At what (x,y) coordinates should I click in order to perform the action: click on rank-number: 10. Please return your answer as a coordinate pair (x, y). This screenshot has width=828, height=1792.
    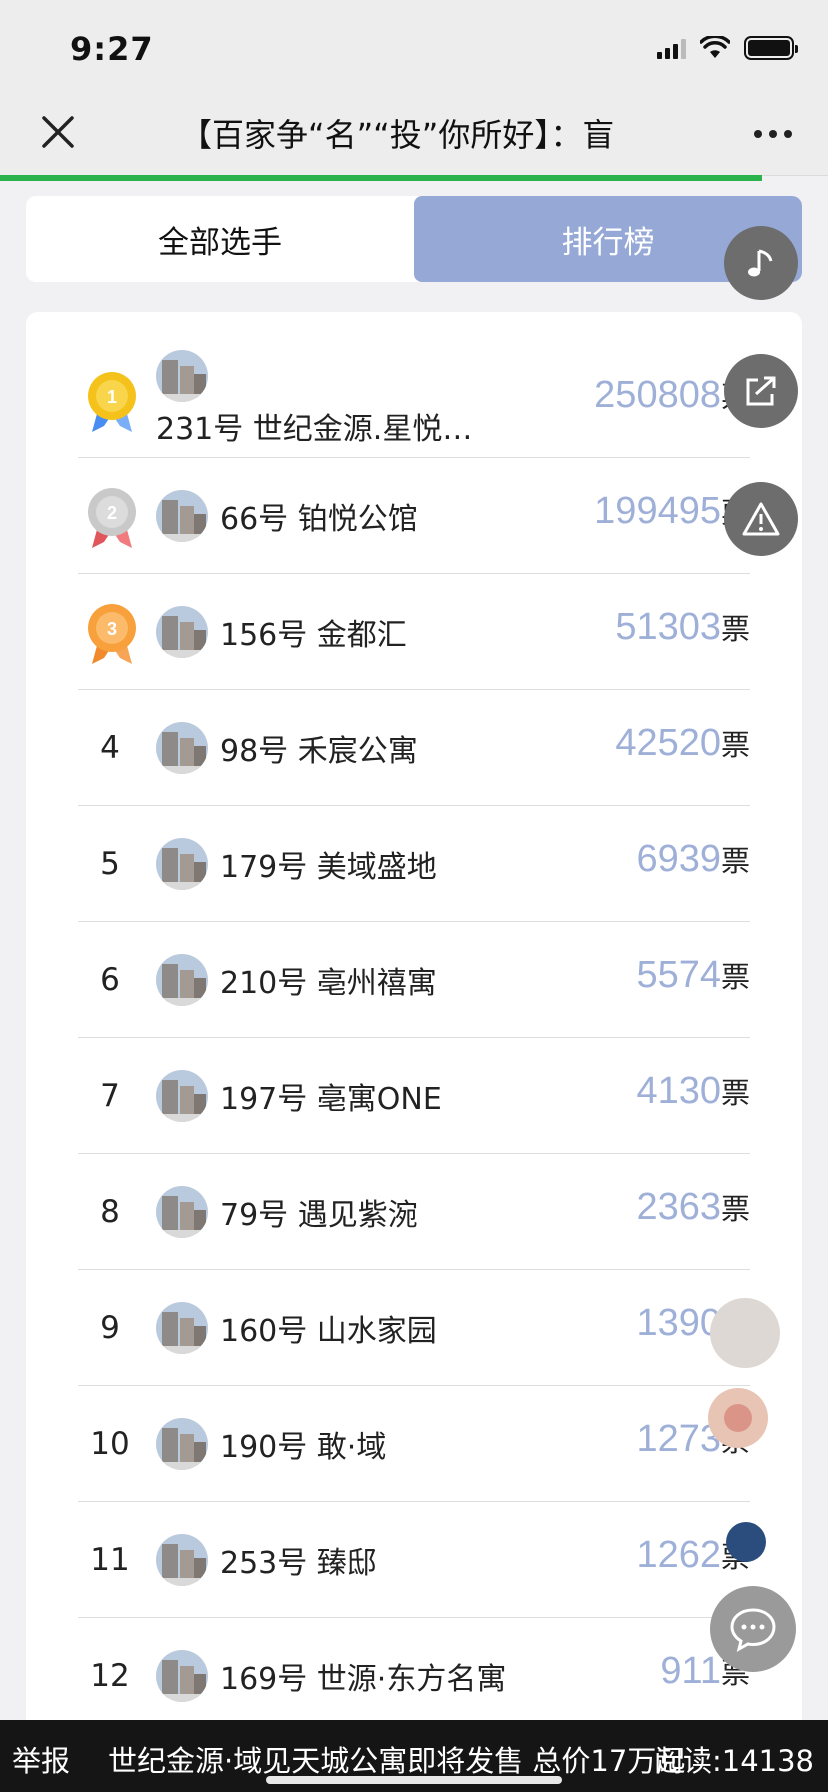
    Looking at the image, I should click on (110, 1444).